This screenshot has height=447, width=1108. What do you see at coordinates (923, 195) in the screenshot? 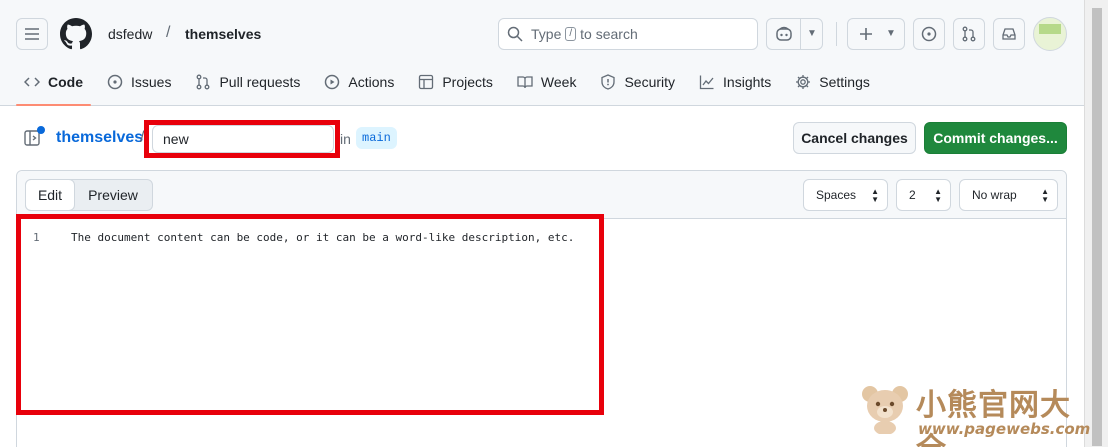
I see `indent-size-select: 2 ▲ ▼` at bounding box center [923, 195].